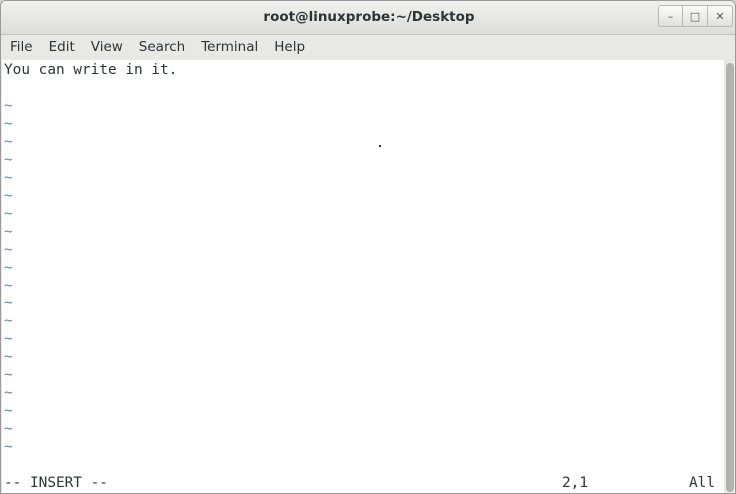 This screenshot has height=494, width=736. Describe the element at coordinates (702, 483) in the screenshot. I see `scroll-indicator: All` at that location.